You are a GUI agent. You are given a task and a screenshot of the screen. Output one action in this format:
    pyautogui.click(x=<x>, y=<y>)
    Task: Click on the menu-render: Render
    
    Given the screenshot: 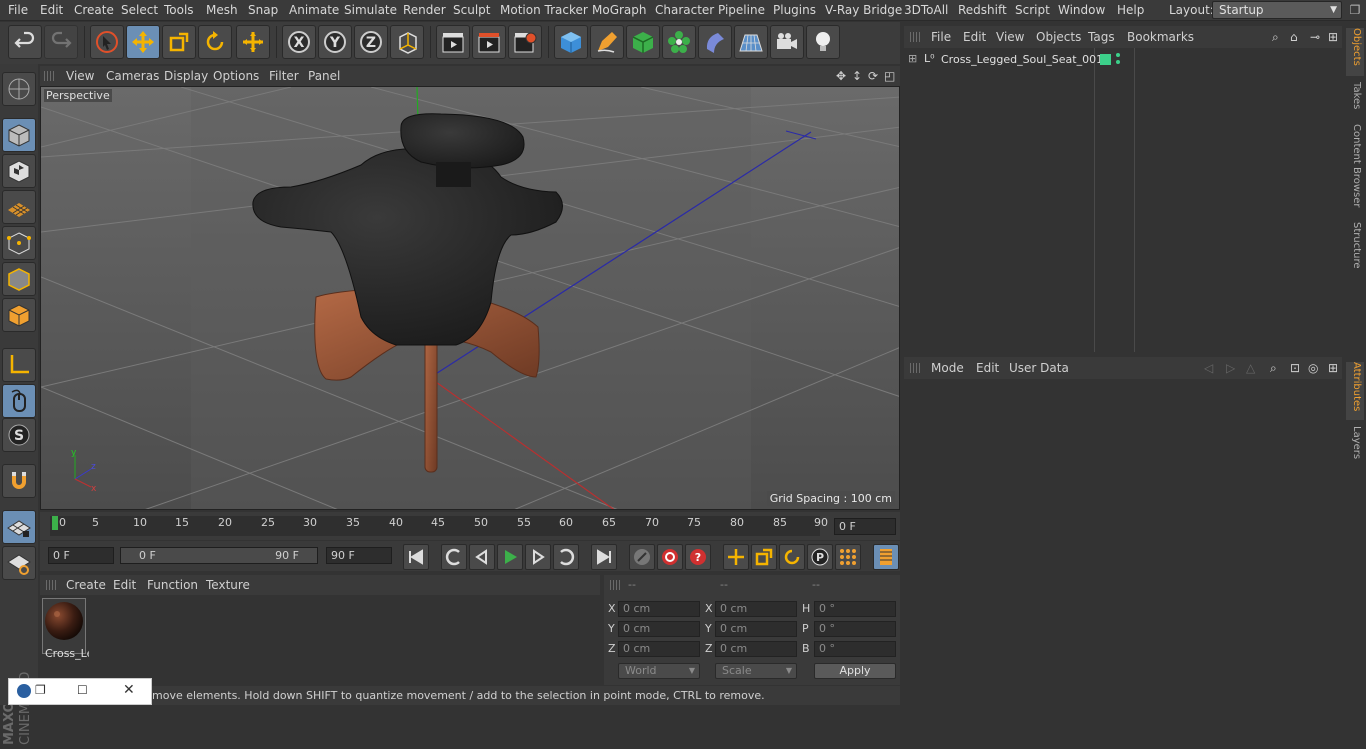 What is the action you would take?
    pyautogui.click(x=424, y=10)
    